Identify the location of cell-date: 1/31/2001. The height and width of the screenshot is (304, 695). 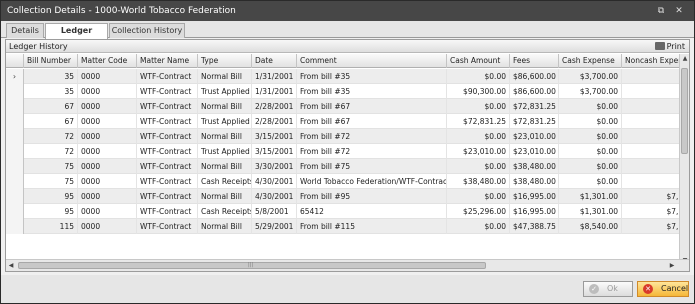
(274, 91).